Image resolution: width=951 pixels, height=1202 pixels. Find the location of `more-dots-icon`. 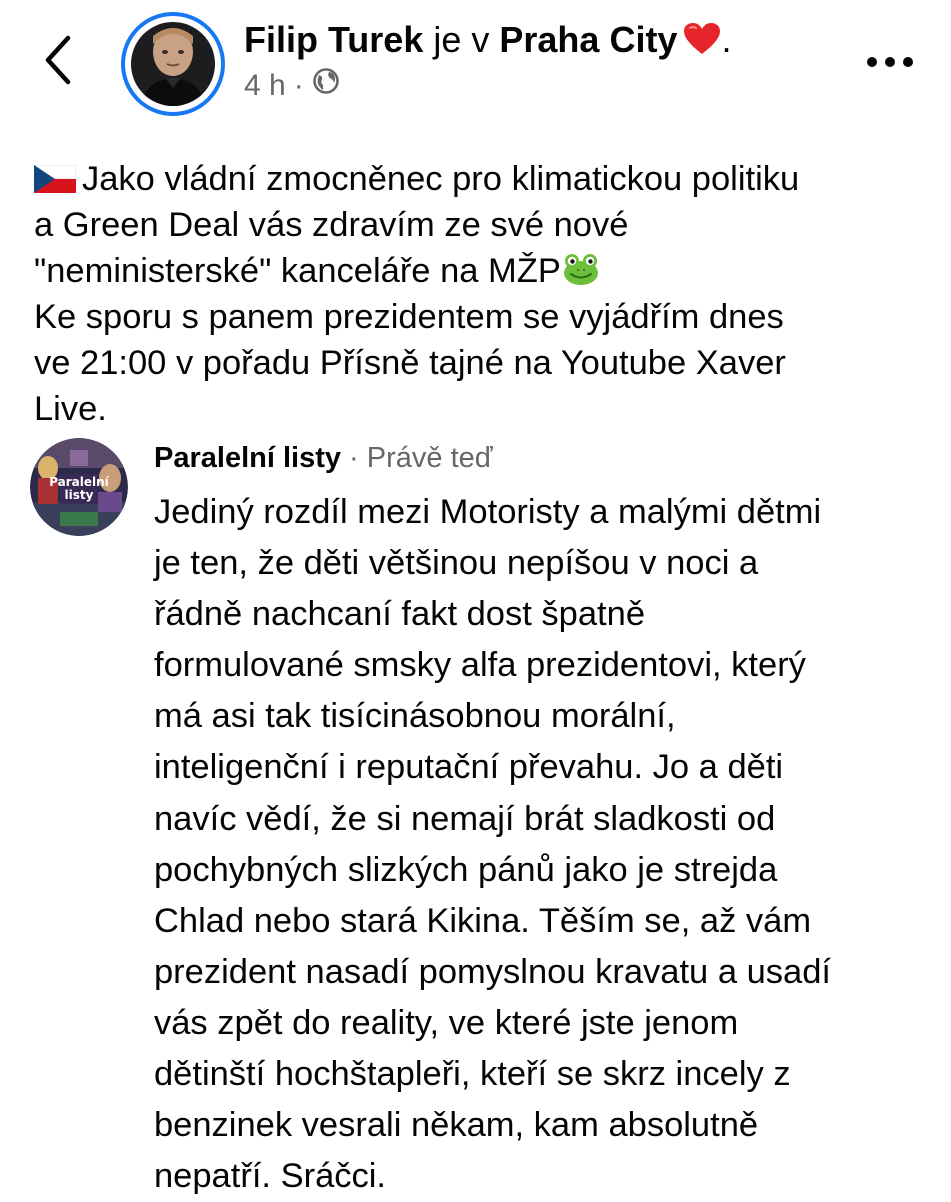

more-dots-icon is located at coordinates (890, 62).